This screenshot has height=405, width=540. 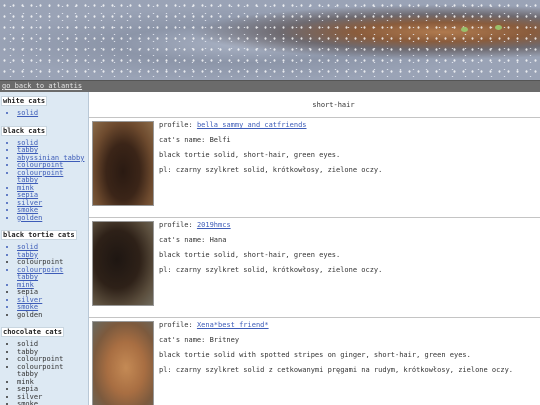 What do you see at coordinates (270, 225) in the screenshot?
I see `profile-line: profile: 2019hmcs` at bounding box center [270, 225].